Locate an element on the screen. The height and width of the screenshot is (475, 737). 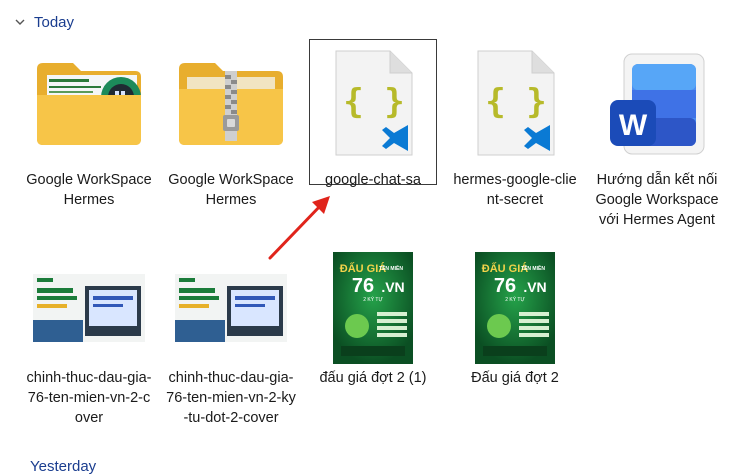
zip-folder-icon is located at coordinates (231, 104).